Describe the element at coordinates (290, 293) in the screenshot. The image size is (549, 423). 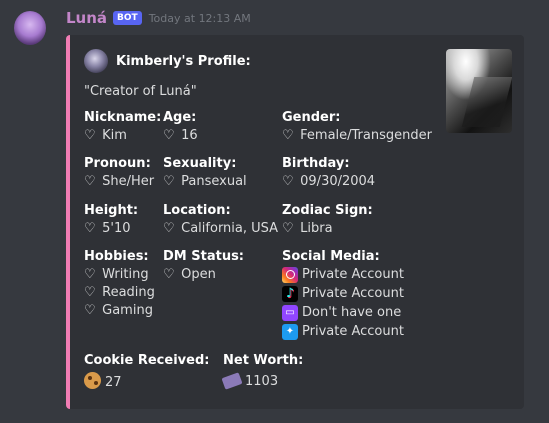
I see `tiktok-icon: ♪` at that location.